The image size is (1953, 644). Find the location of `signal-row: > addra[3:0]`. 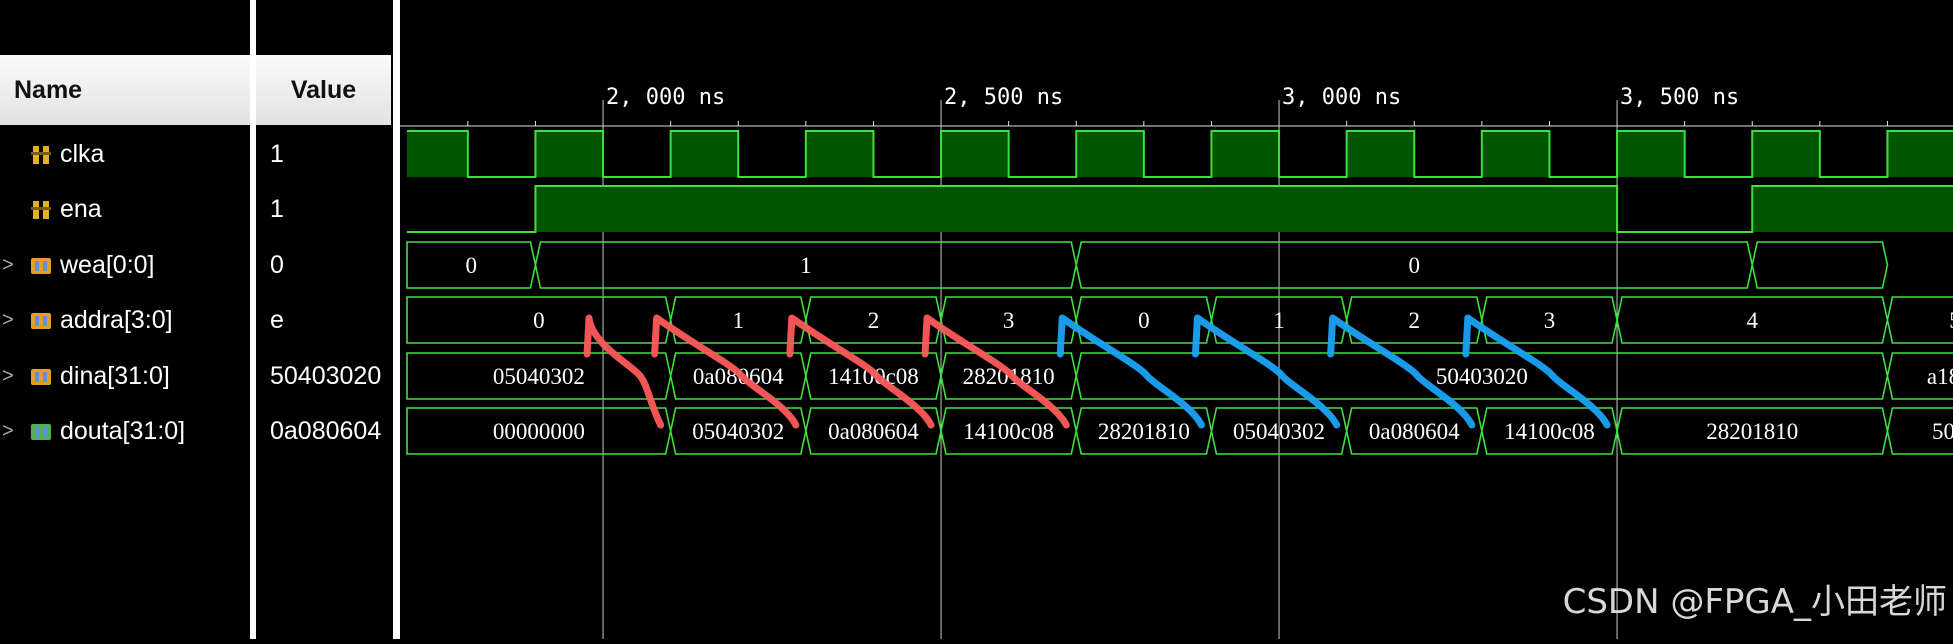

signal-row: > addra[3:0] is located at coordinates (125, 320).